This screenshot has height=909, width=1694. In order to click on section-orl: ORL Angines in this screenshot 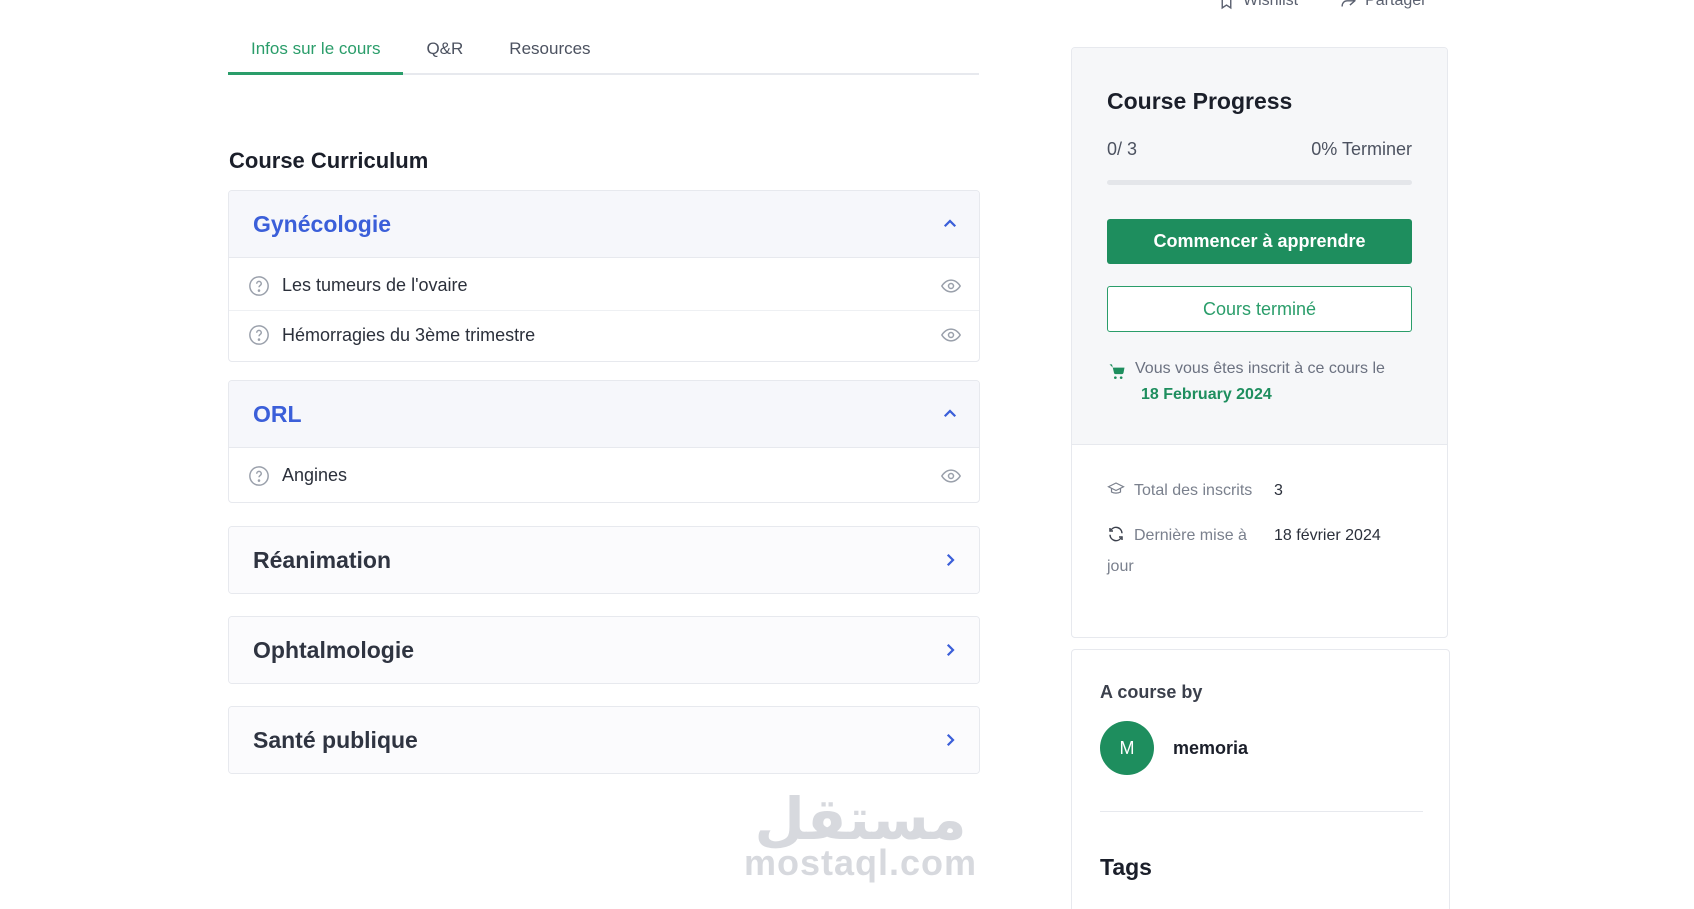, I will do `click(604, 441)`.